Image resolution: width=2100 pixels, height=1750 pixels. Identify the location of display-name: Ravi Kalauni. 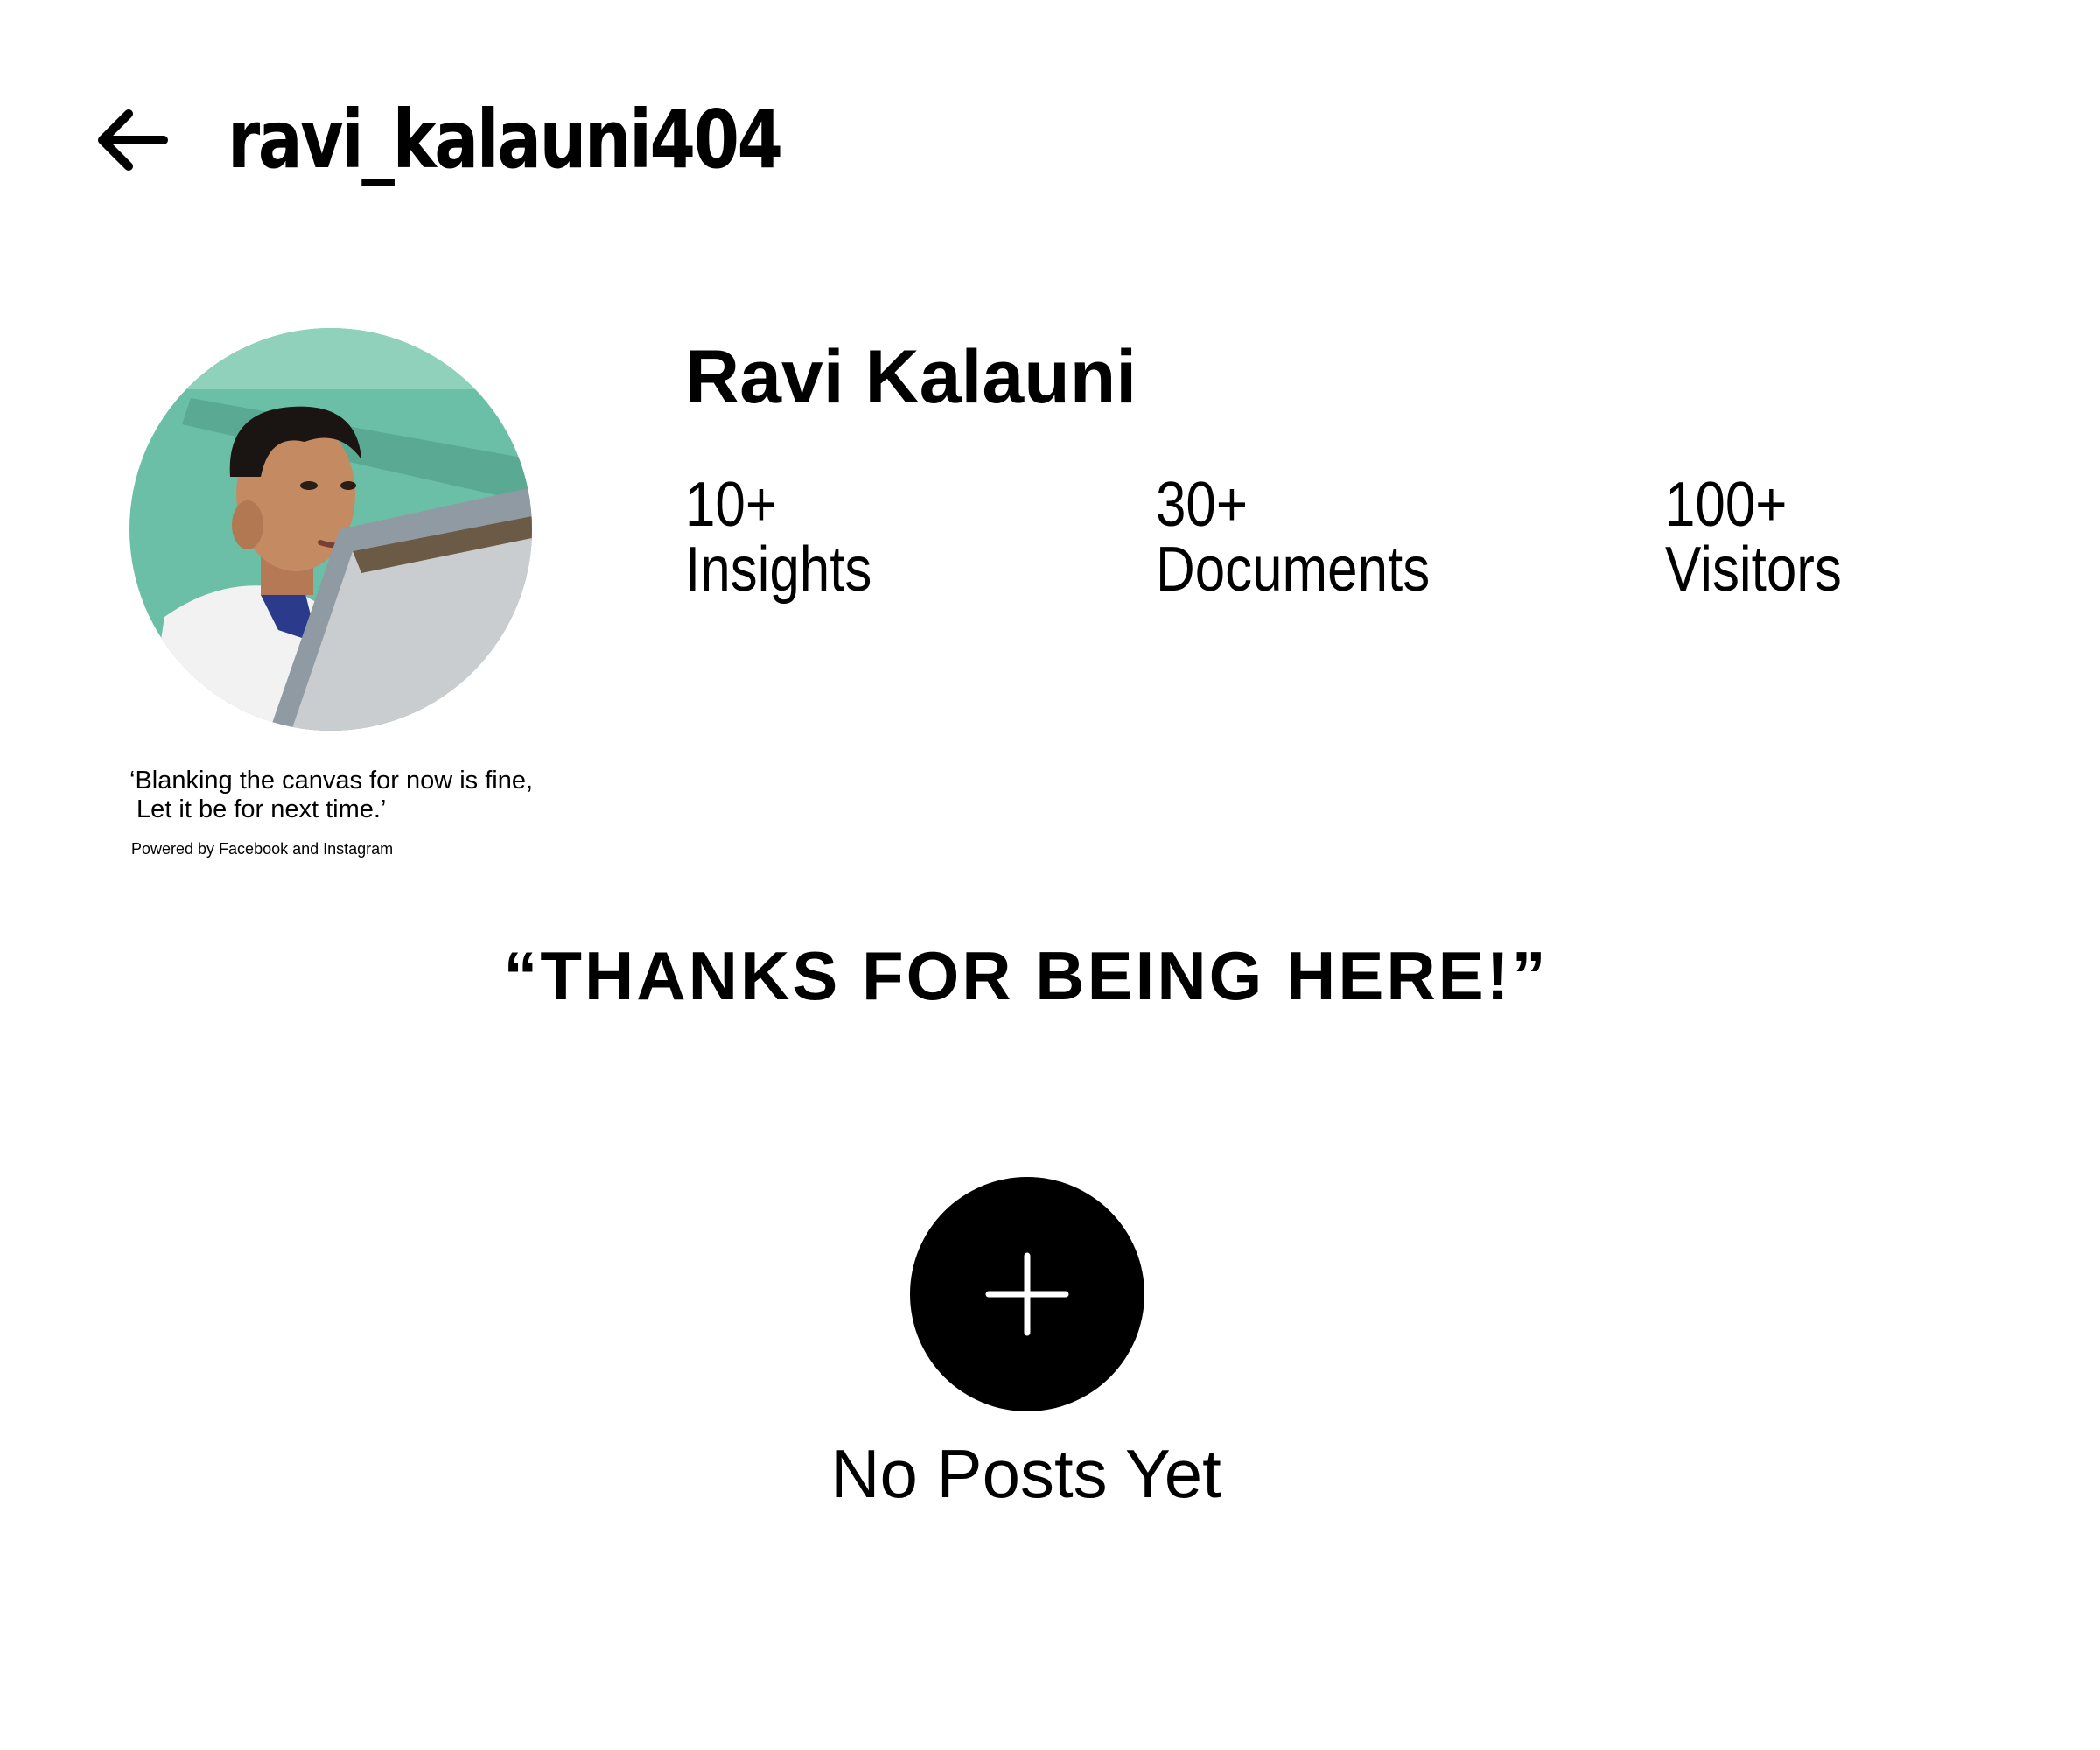
(911, 377).